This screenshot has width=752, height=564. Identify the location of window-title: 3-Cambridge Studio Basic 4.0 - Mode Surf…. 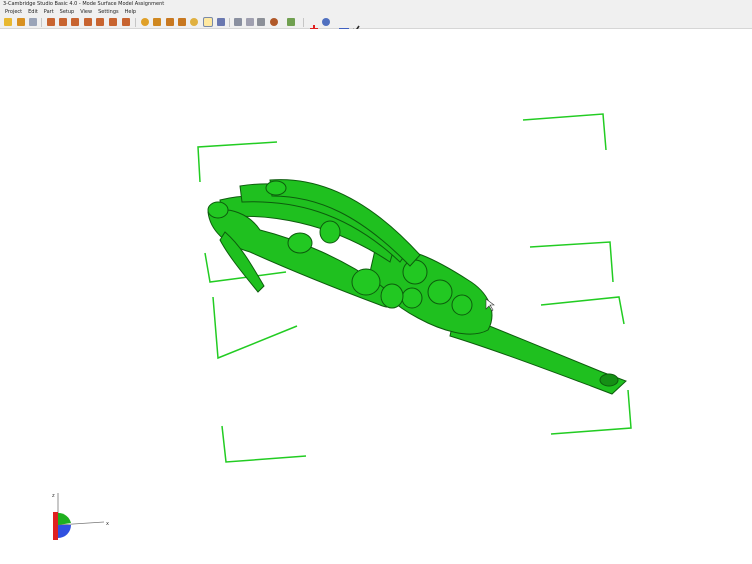
(376, 4).